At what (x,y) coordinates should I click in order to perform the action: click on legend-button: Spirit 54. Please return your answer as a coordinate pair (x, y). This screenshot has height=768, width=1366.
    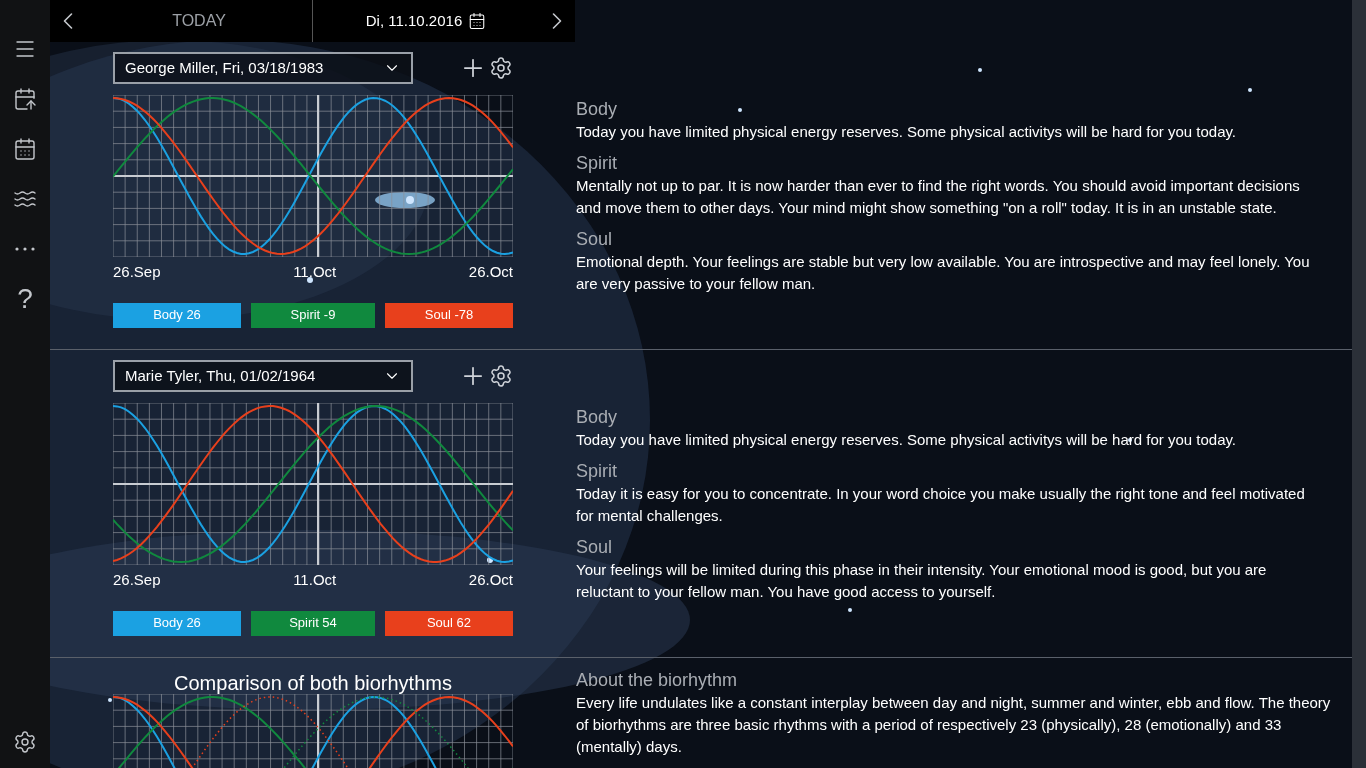
    Looking at the image, I should click on (313, 623).